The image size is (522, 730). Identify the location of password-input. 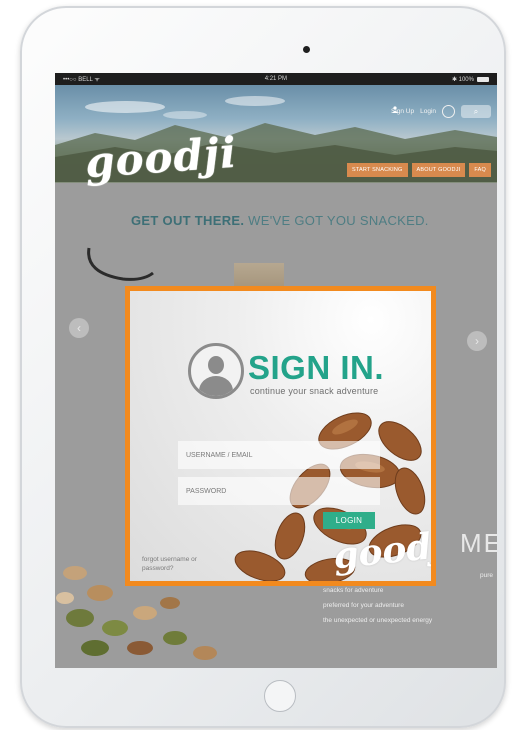
(279, 491).